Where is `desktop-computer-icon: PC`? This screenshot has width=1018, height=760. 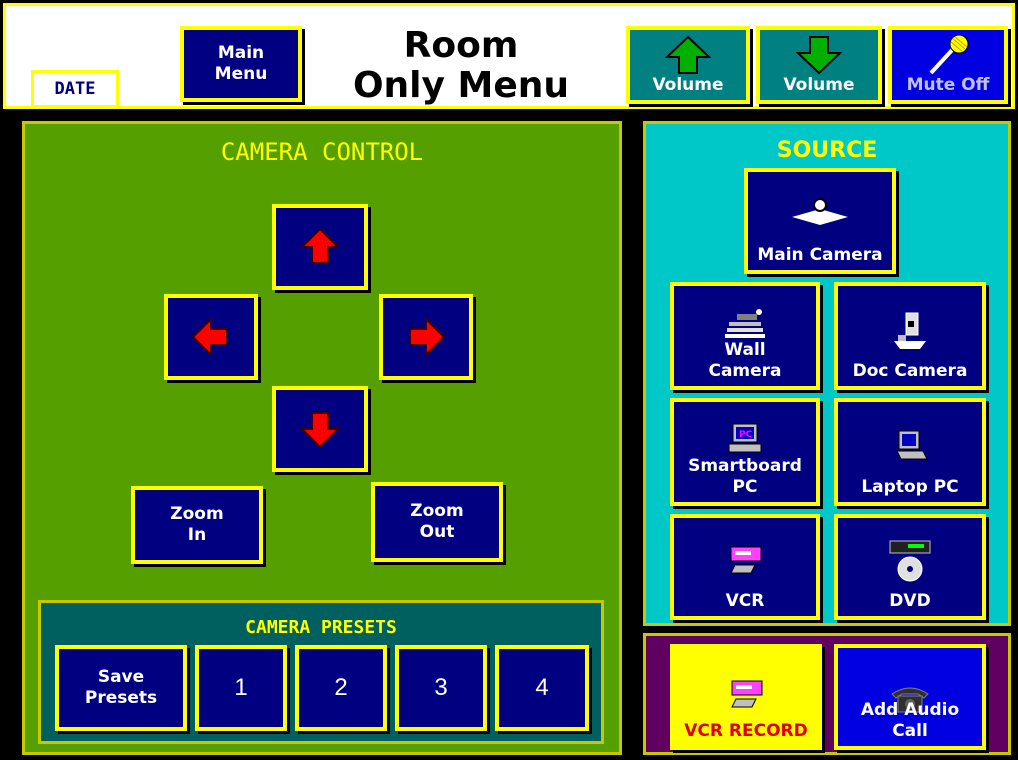
desktop-computer-icon: PC is located at coordinates (745, 438).